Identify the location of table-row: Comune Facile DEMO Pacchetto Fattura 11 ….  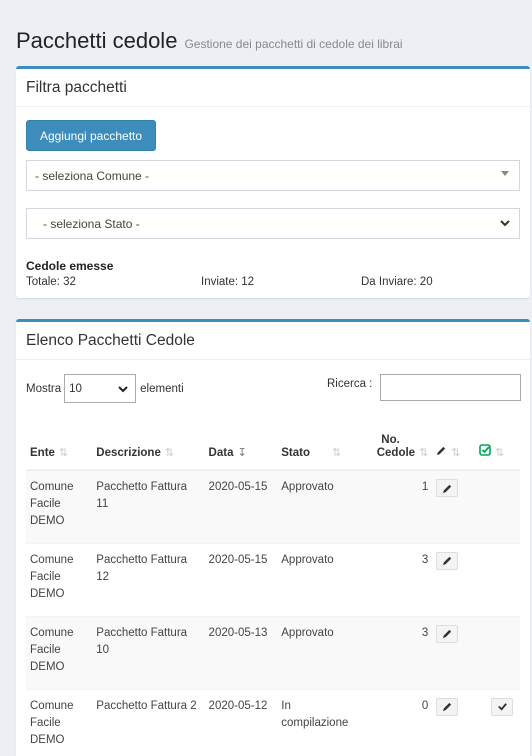
(273, 506).